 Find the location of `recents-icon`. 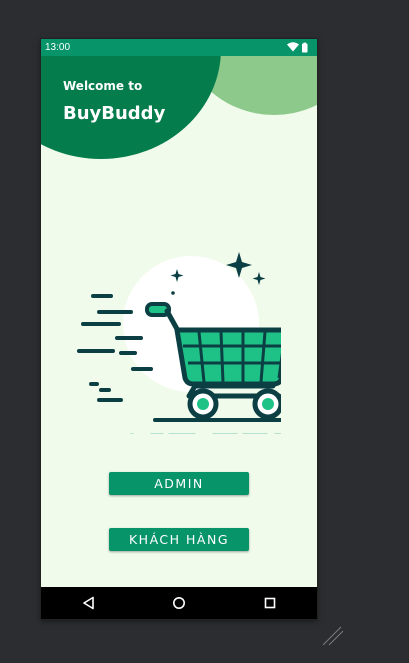

recents-icon is located at coordinates (270, 603).